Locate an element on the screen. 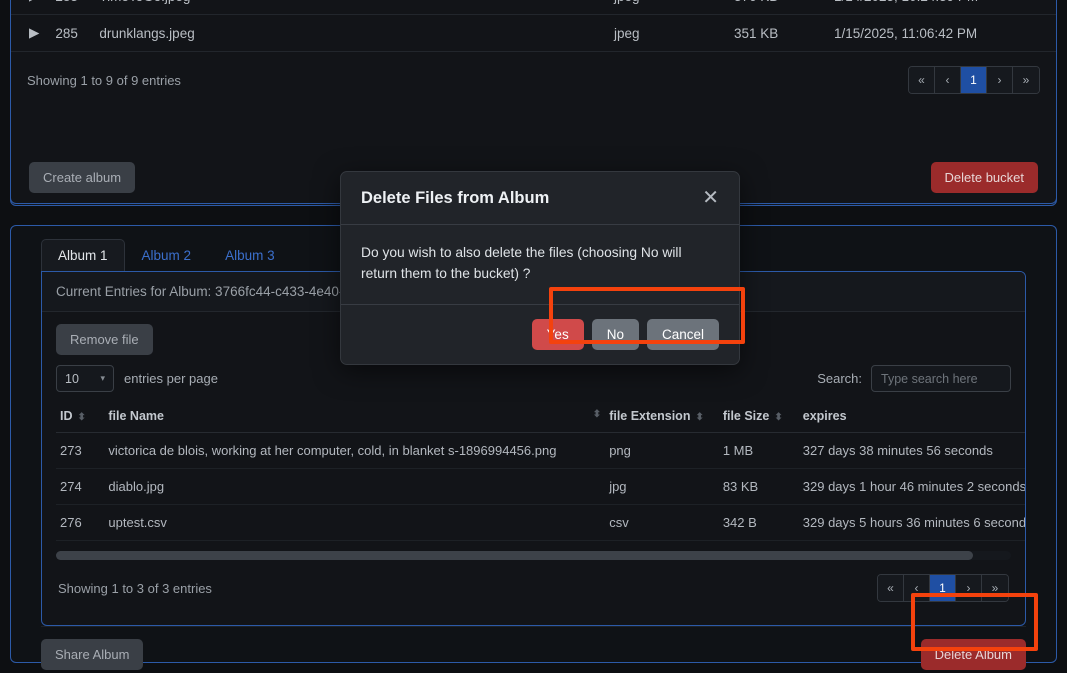 Image resolution: width=1067 pixels, height=673 pixels. album-row-expires: 327 days 38 minutes 56 seconds is located at coordinates (911, 450).